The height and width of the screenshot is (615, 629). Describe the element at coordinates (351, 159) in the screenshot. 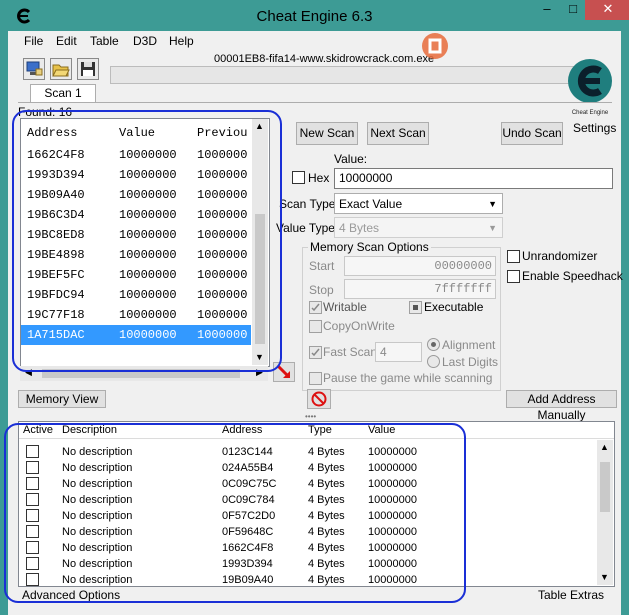

I see `value-label: Value:` at that location.